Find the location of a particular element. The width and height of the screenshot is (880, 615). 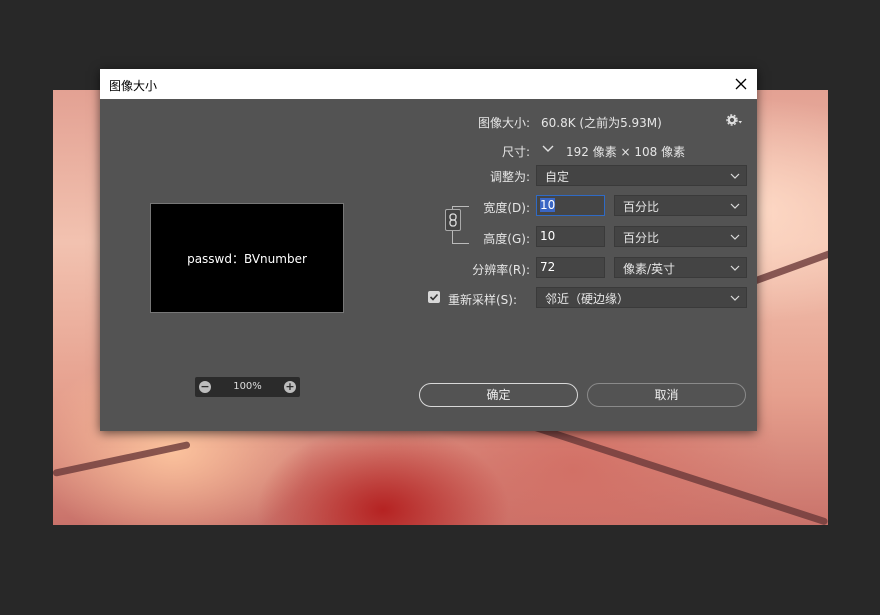

dimensions-dropdown-toggle is located at coordinates (548, 149).